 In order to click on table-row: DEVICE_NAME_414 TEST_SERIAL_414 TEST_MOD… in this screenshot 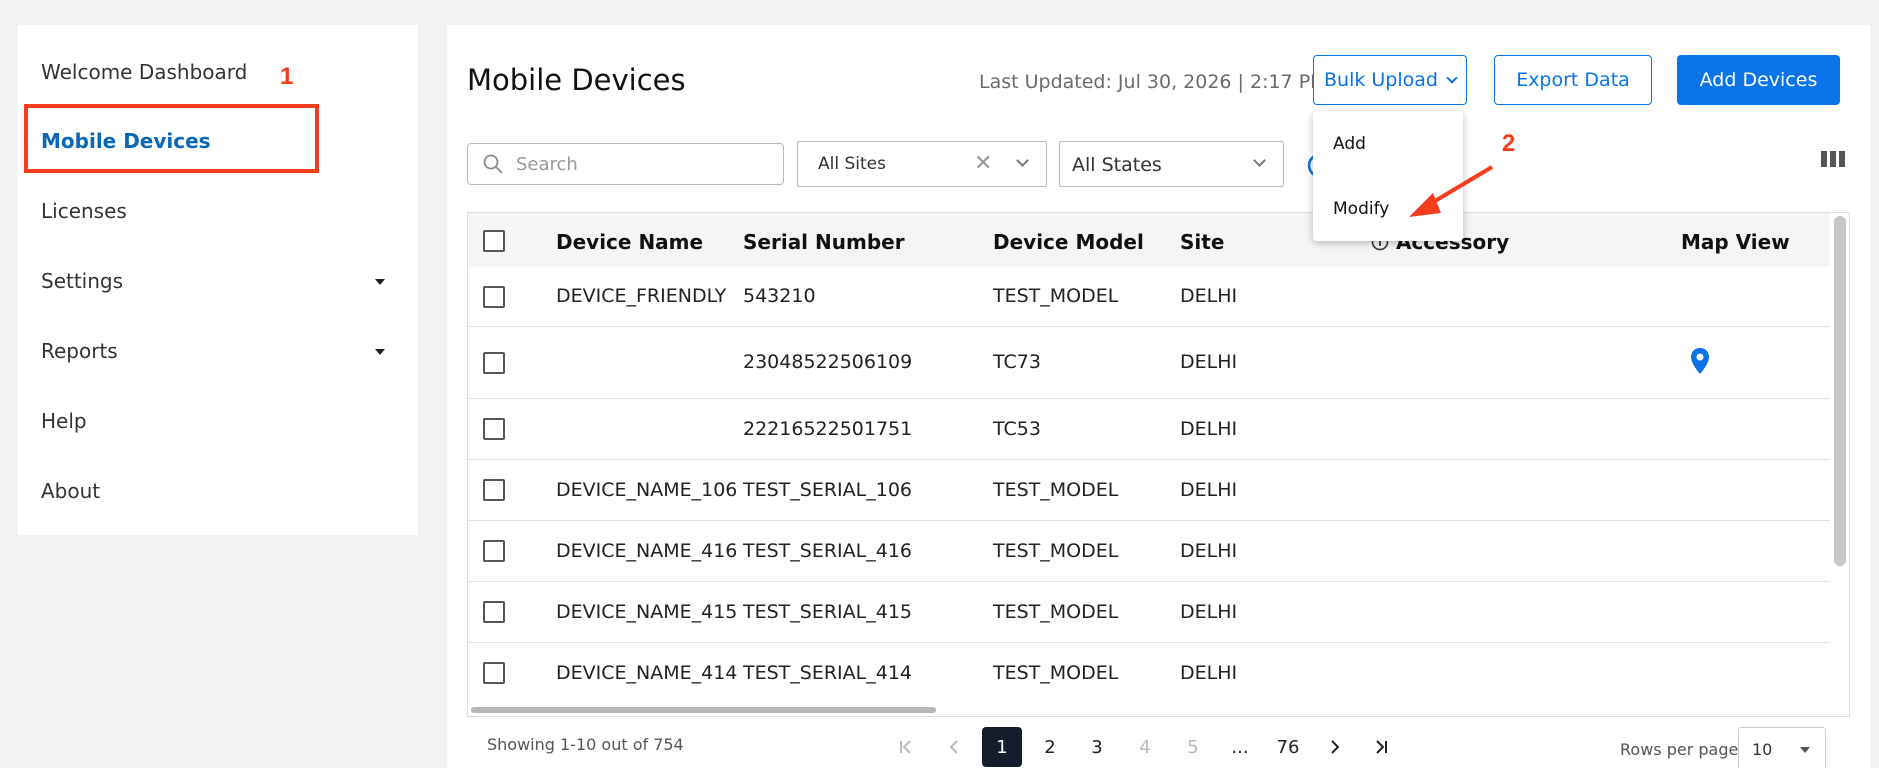, I will do `click(1149, 673)`.